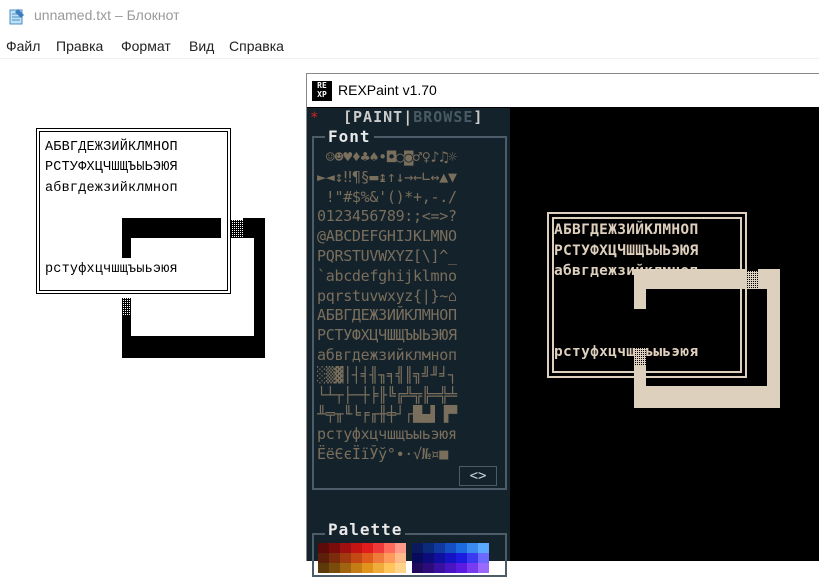  I want to click on notepad-line-3: абвгдежзийклмноп, so click(111, 188).